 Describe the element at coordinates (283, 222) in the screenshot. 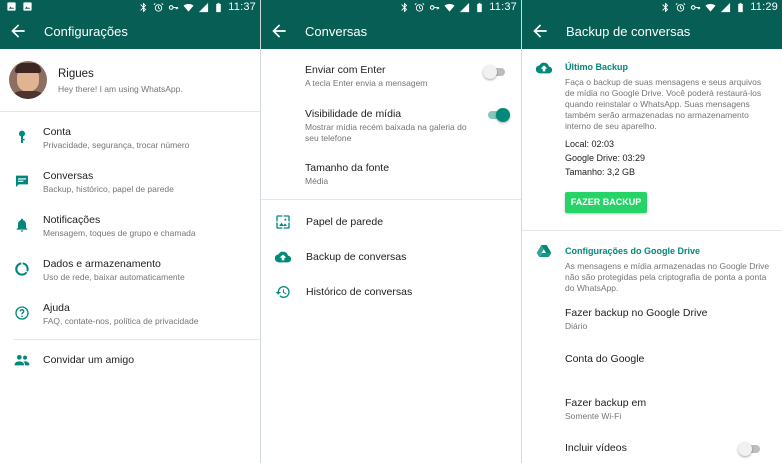

I see `wallpaper-icon` at that location.